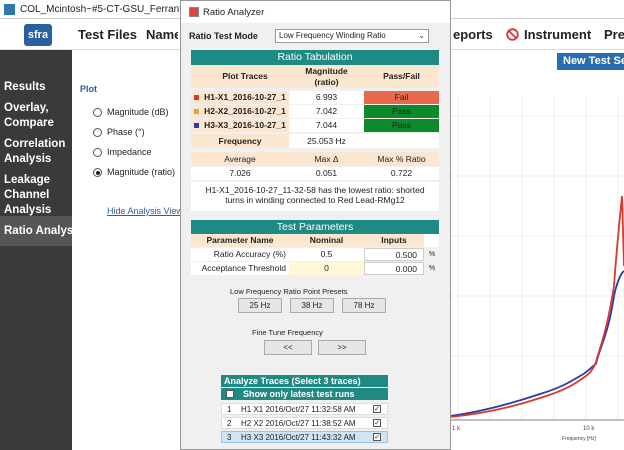 The height and width of the screenshot is (450, 624). Describe the element at coordinates (326, 111) in the screenshot. I see `ratio-value-2: 7.042` at that location.